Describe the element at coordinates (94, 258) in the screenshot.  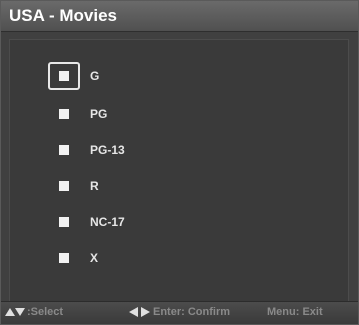
I see `rating-label: X` at that location.